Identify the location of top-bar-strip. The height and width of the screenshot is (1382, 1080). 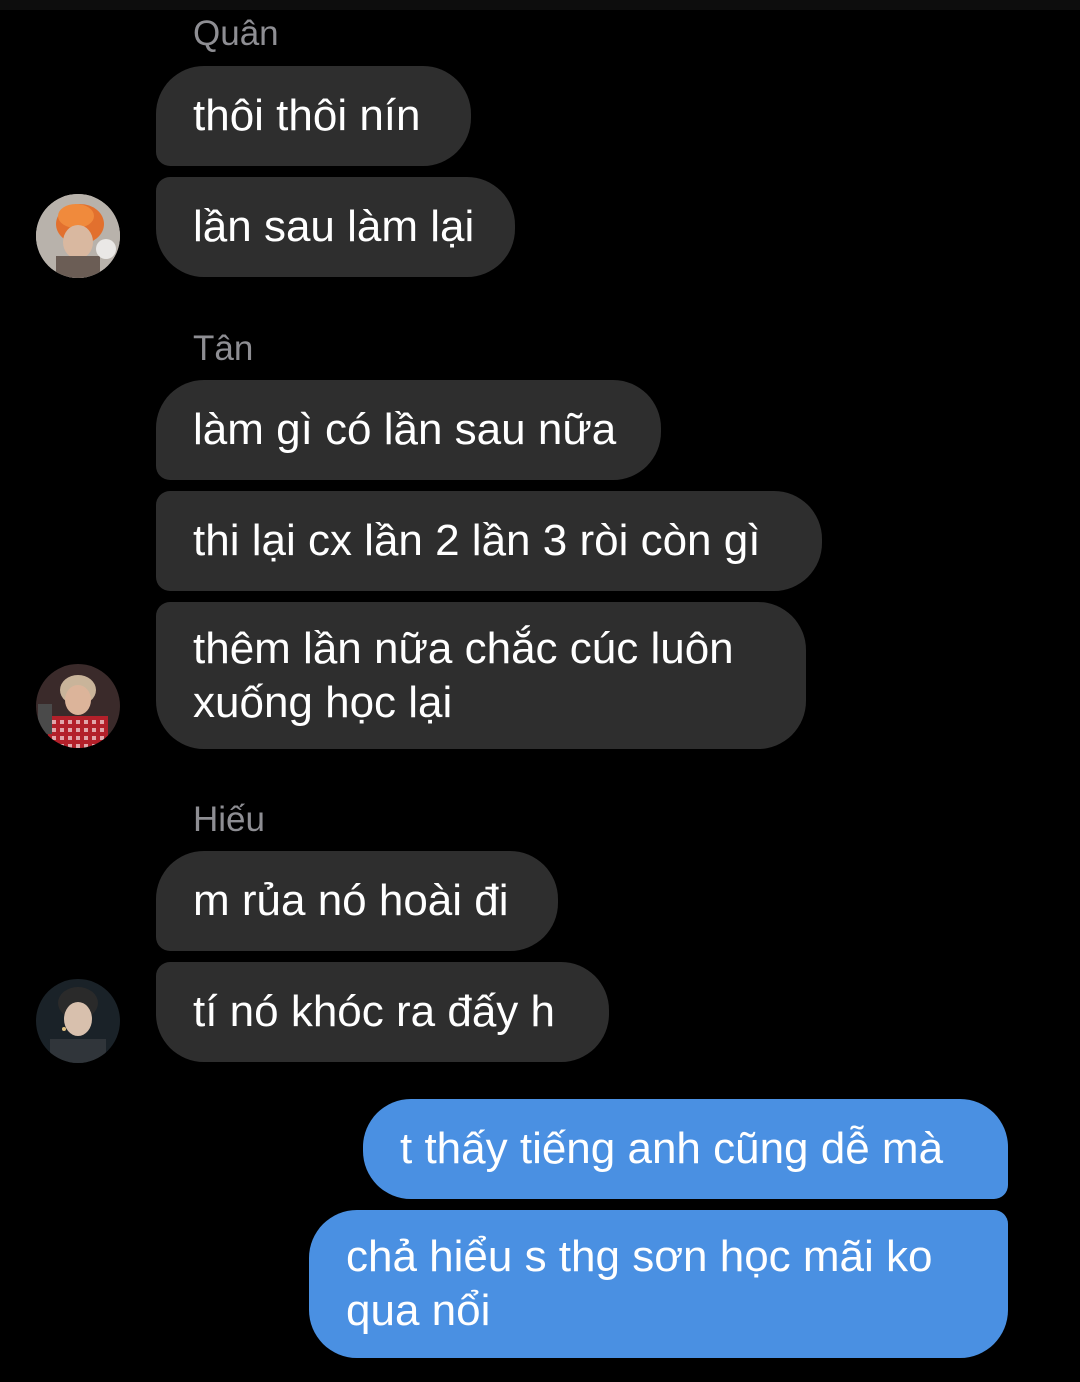
(540, 5).